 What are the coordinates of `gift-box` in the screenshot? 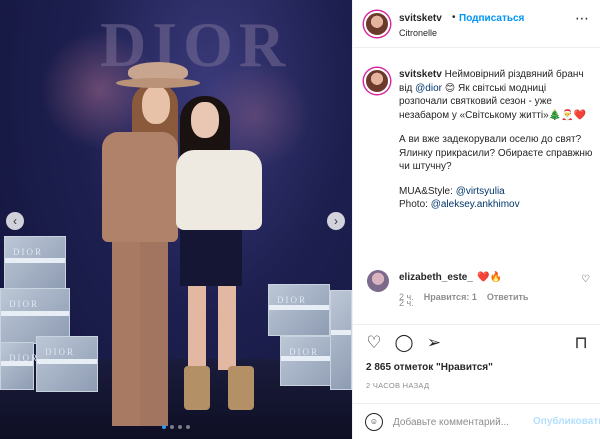 It's located at (341, 340).